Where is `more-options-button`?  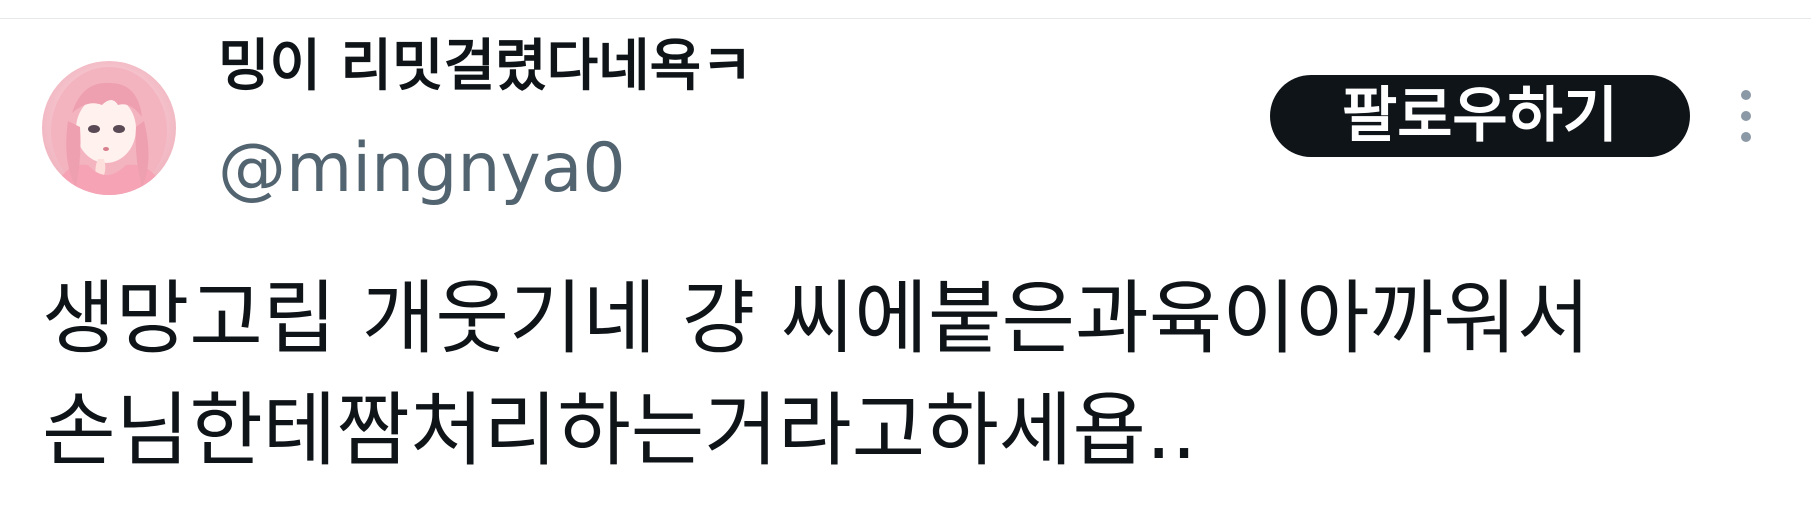 more-options-button is located at coordinates (1746, 116).